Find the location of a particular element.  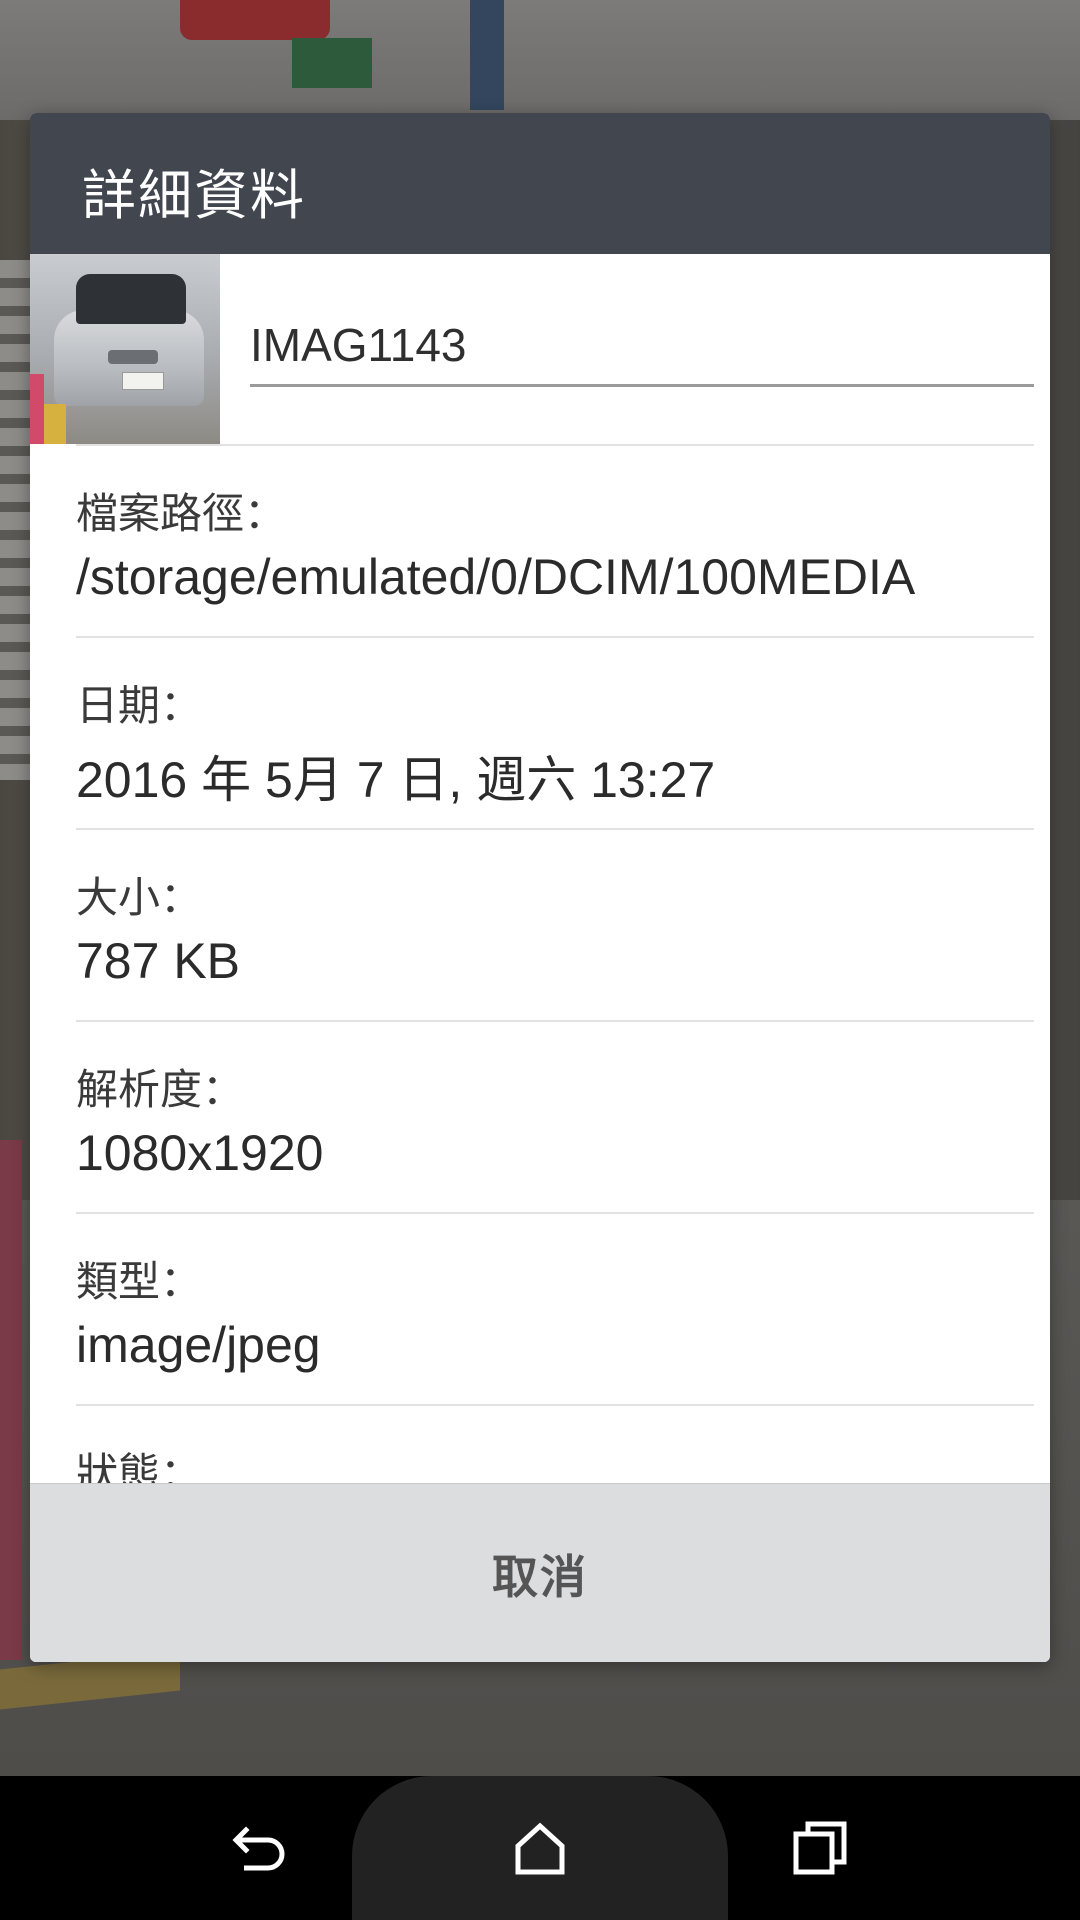

thumbnail-car-grill is located at coordinates (133, 357).